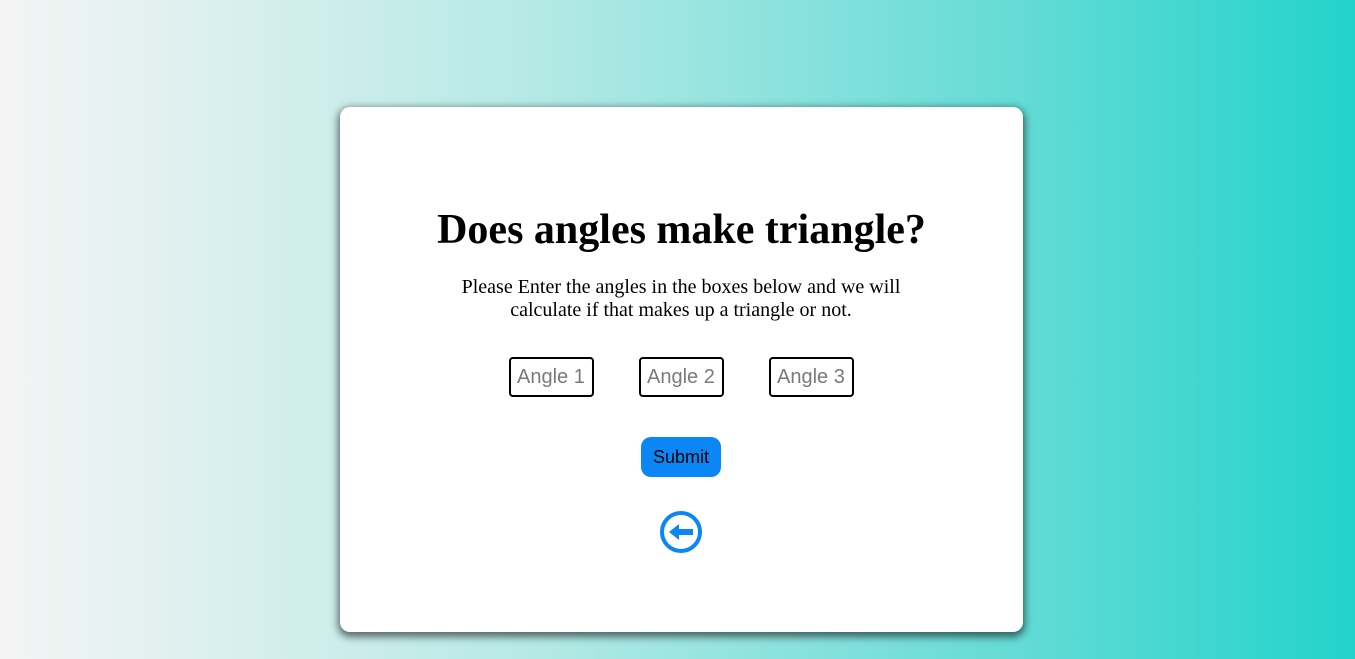 The height and width of the screenshot is (659, 1355). I want to click on angle-2-input, so click(681, 377).